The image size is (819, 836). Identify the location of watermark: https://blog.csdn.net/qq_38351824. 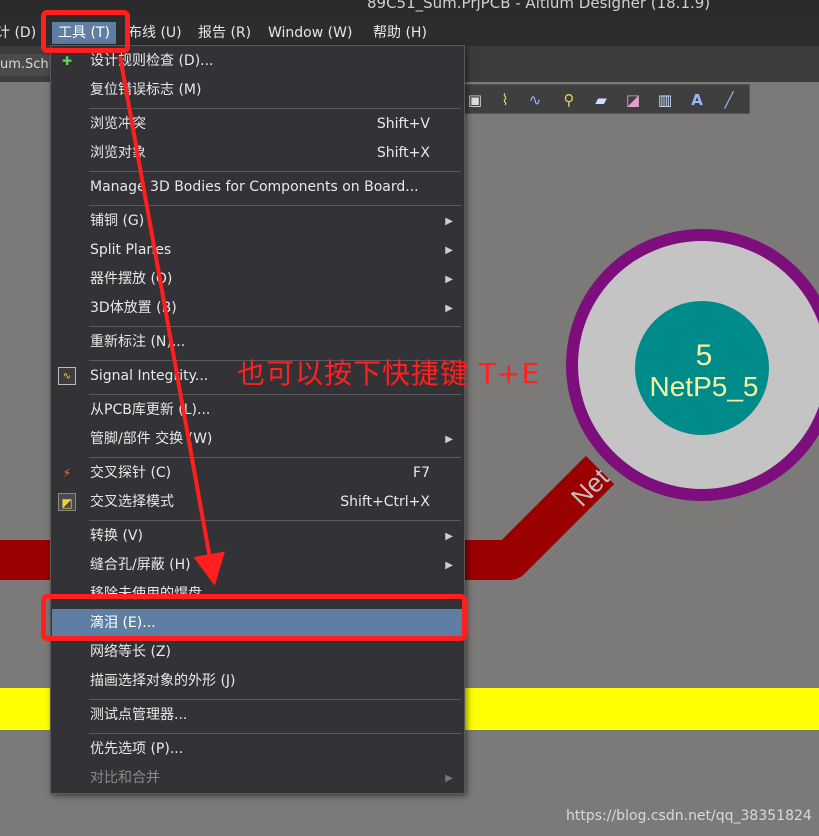
(689, 816).